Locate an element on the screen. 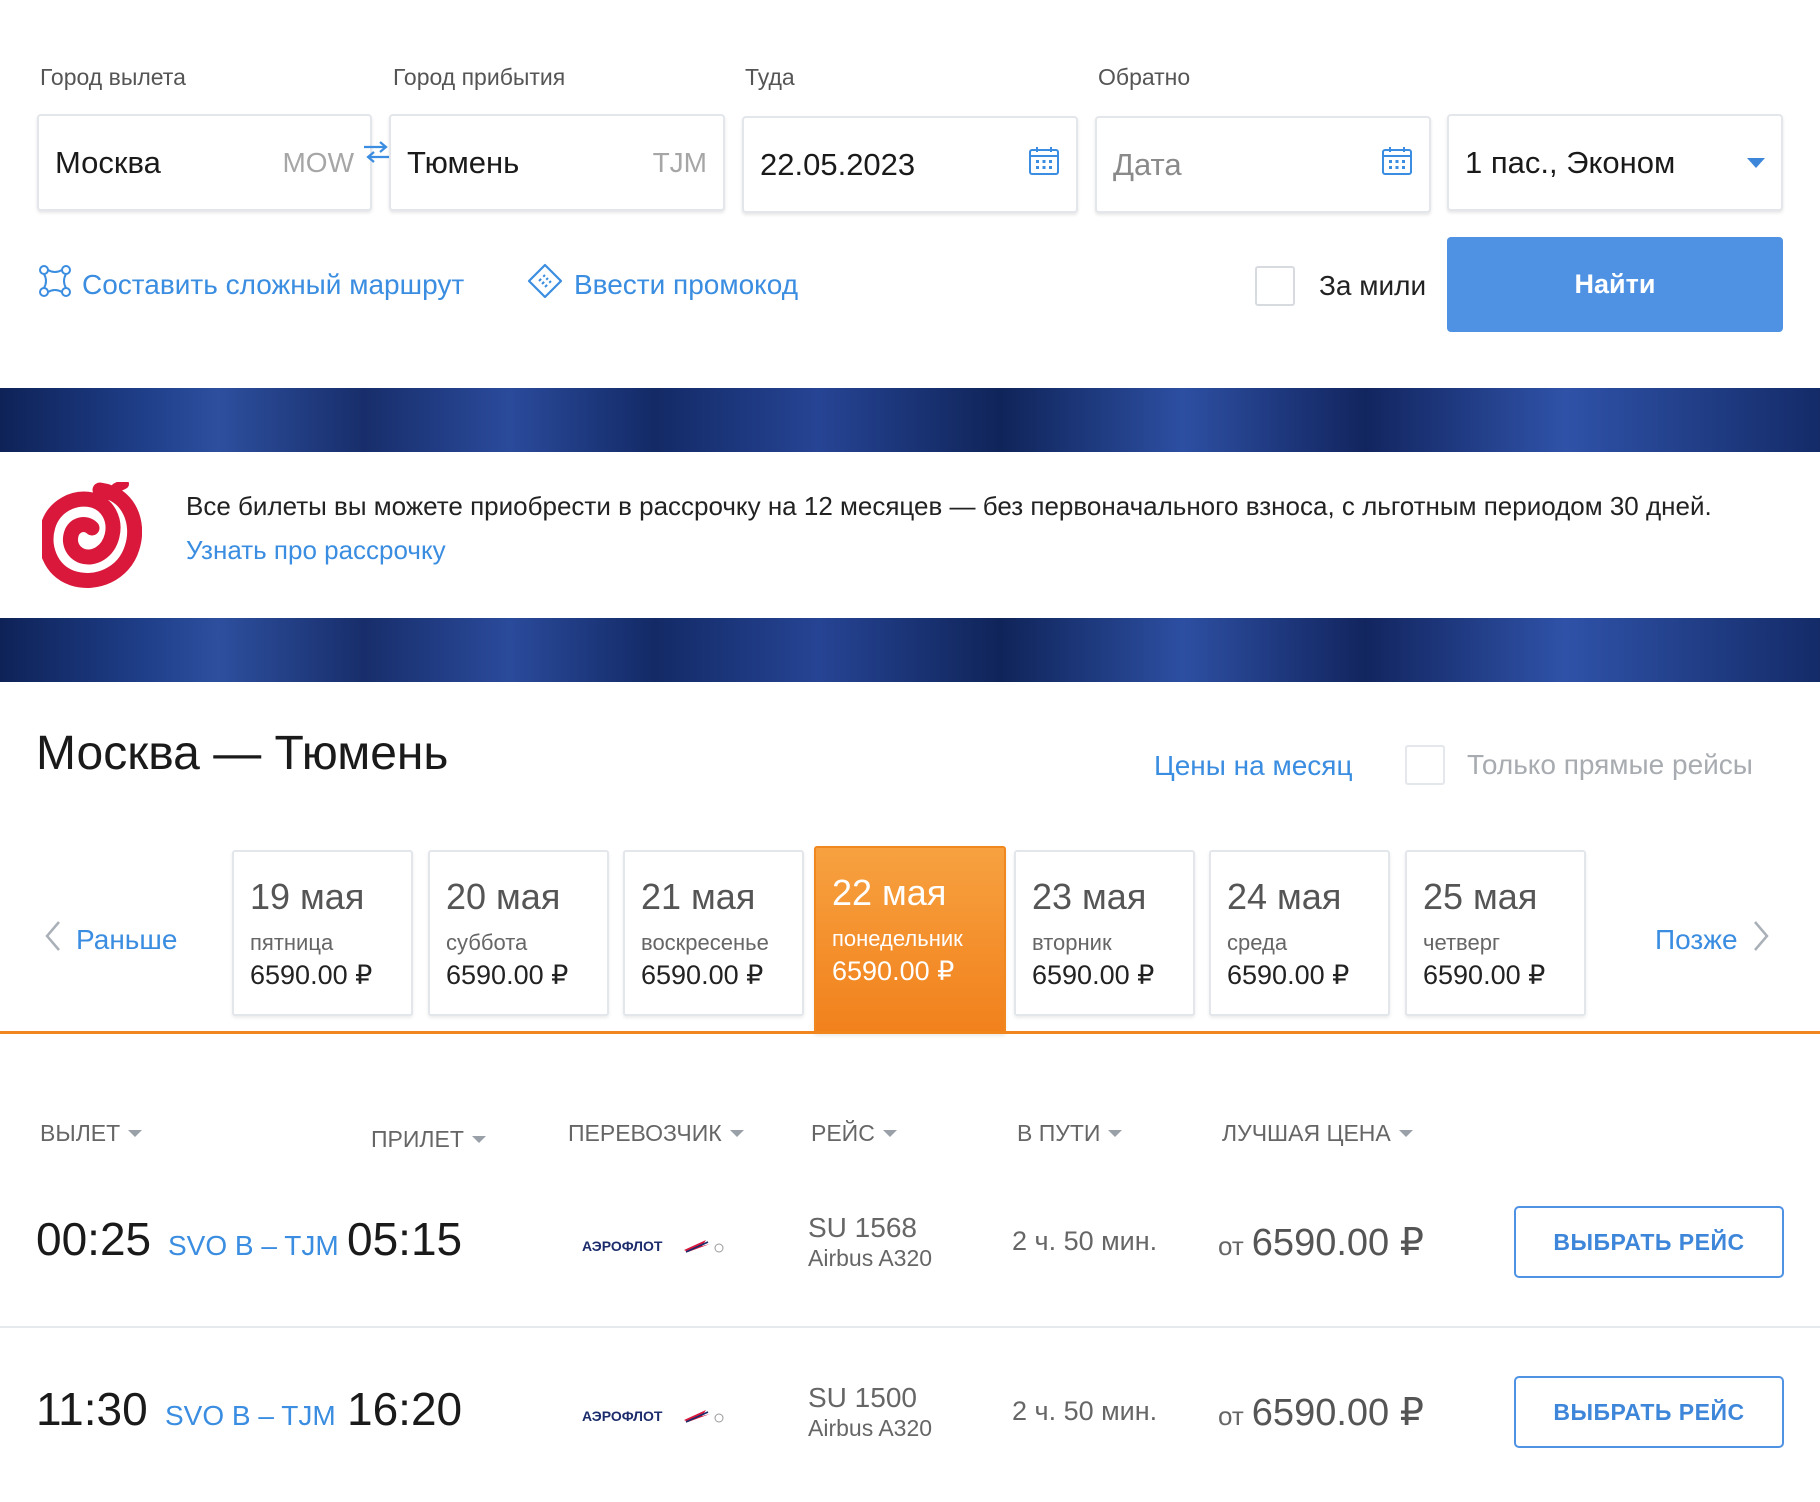 Image resolution: width=1820 pixels, height=1502 pixels. sort-flight: РЕЙС is located at coordinates (854, 1133).